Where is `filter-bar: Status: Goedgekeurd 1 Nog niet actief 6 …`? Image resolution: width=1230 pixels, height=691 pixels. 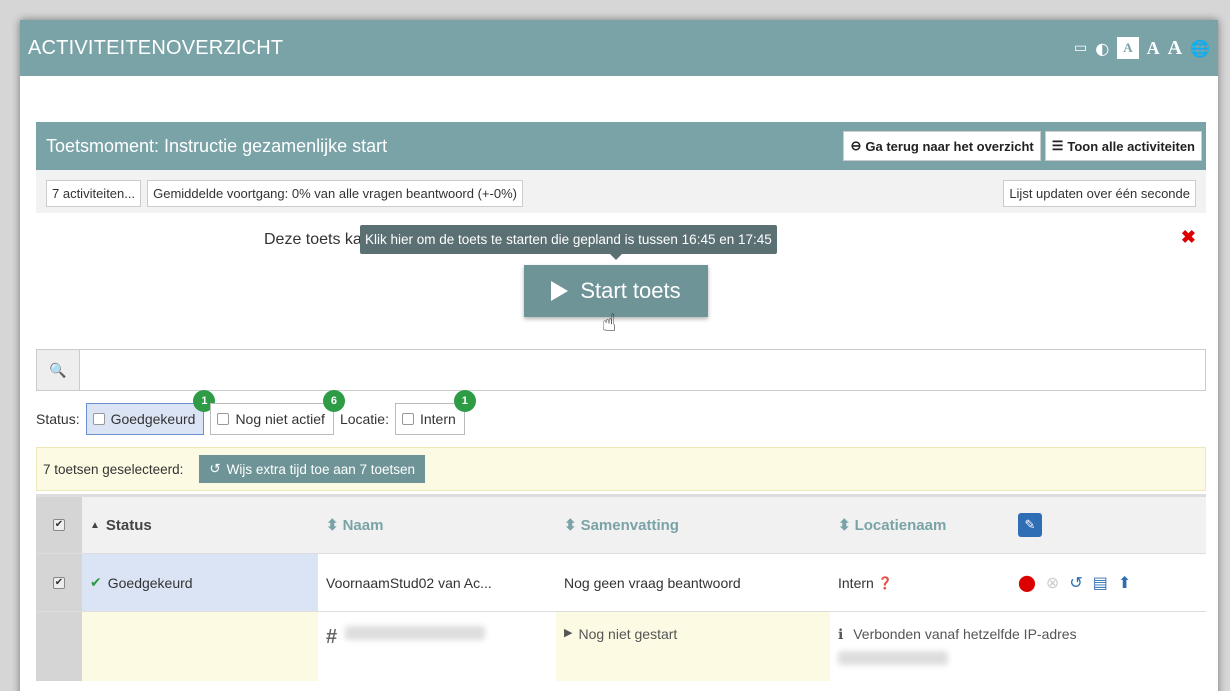 filter-bar: Status: Goedgekeurd 1 Nog niet actief 6 … is located at coordinates (621, 415).